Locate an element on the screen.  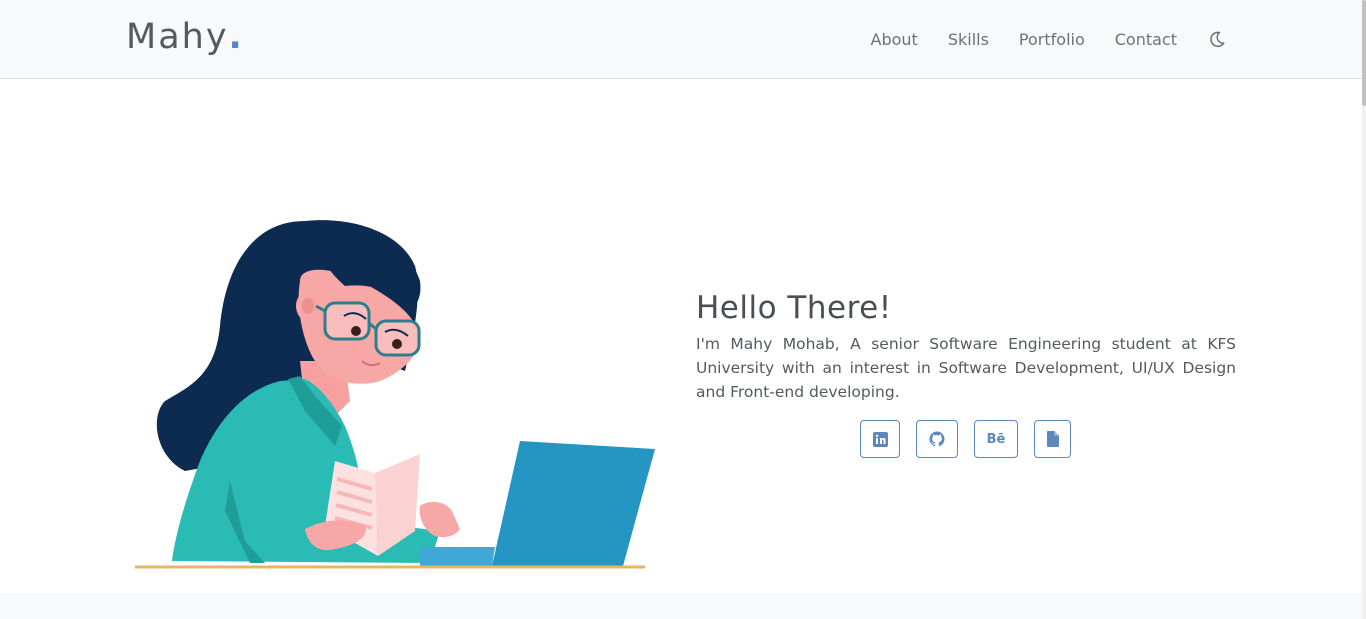
brand-name: Mahy is located at coordinates (177, 37).